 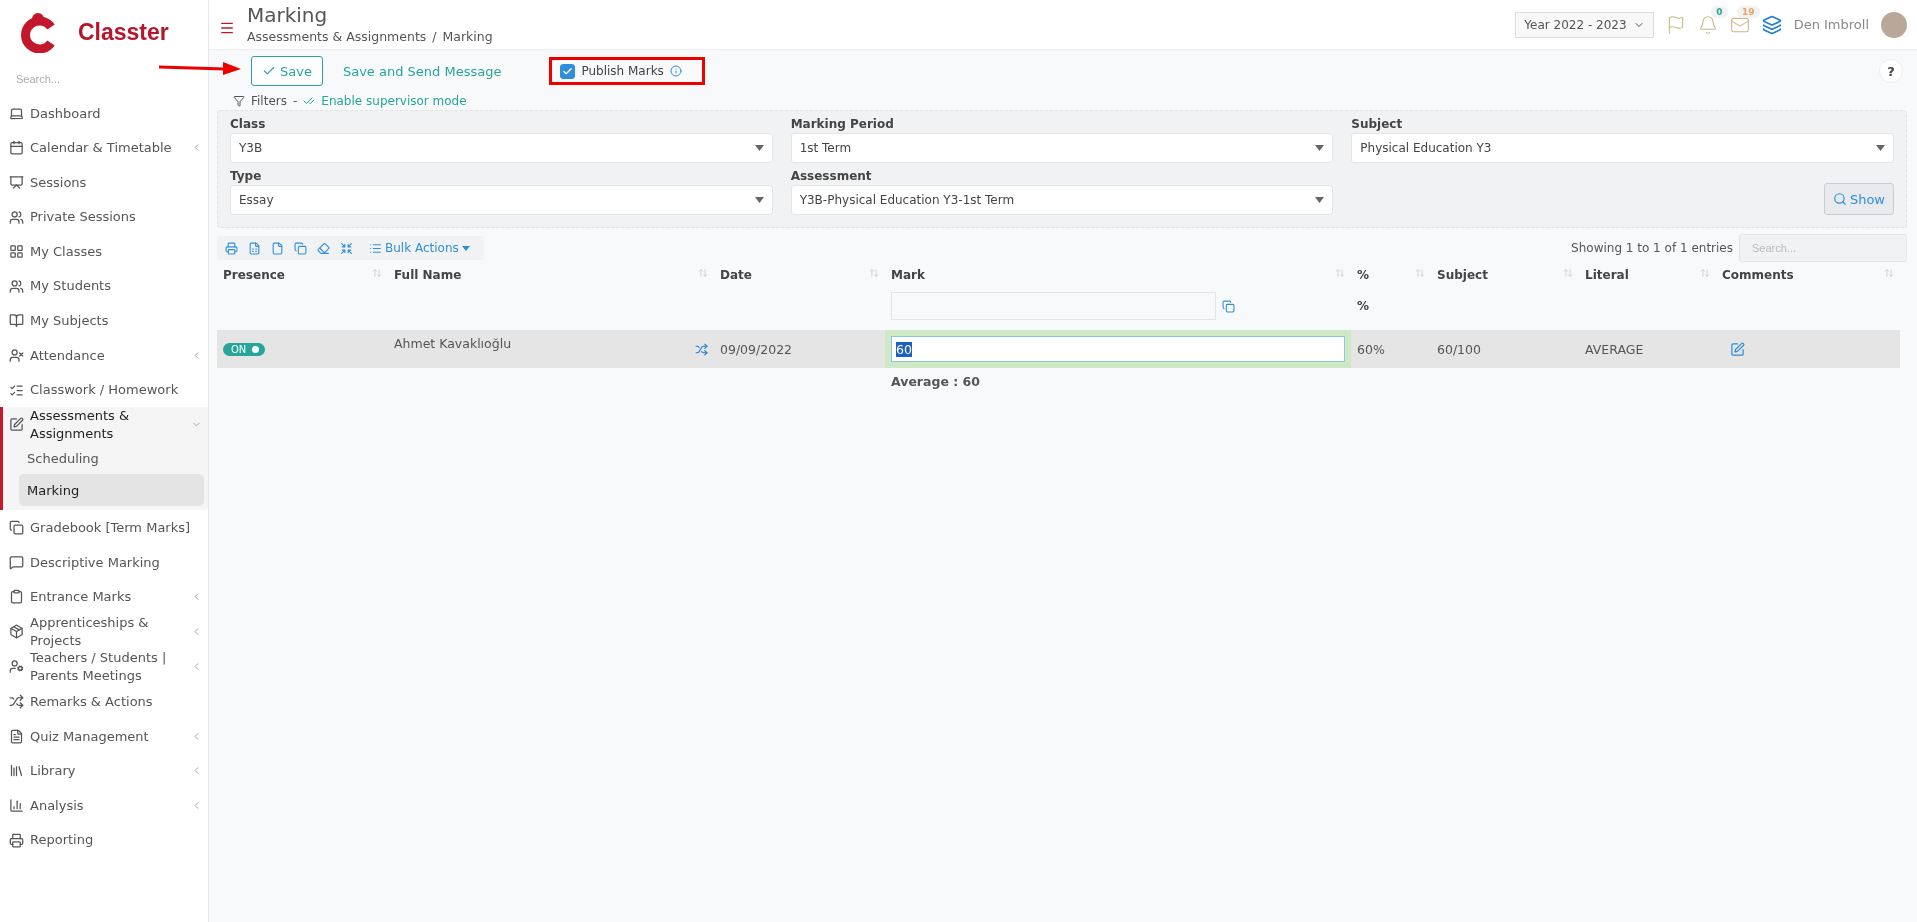 I want to click on select-field: Y3B-Physical Education Y3-1st Term, so click(x=1062, y=200).